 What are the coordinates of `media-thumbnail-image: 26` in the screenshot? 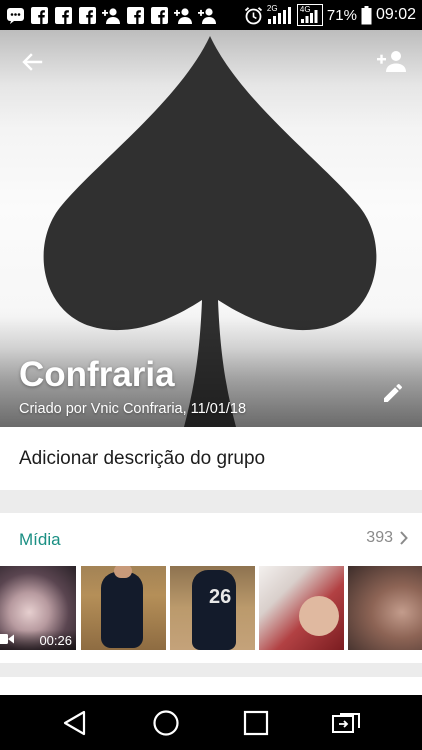 It's located at (212, 608).